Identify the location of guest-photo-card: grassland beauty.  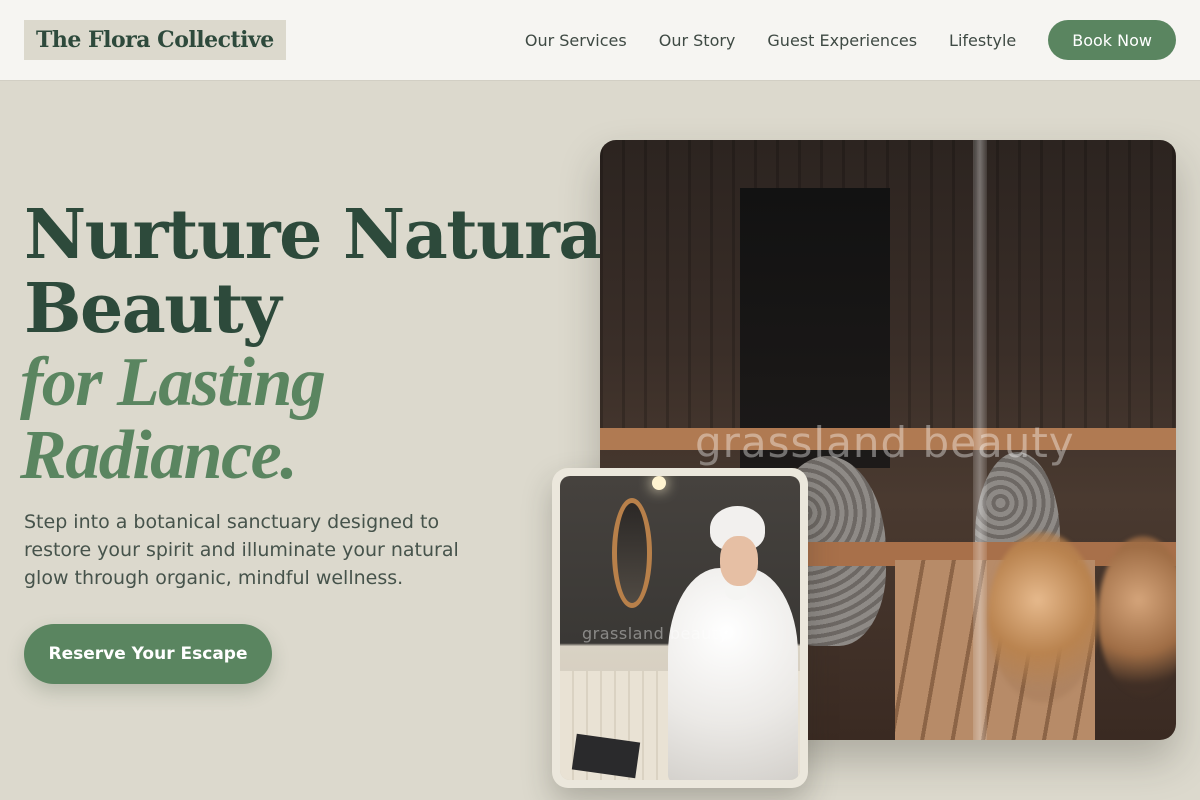
(680, 628).